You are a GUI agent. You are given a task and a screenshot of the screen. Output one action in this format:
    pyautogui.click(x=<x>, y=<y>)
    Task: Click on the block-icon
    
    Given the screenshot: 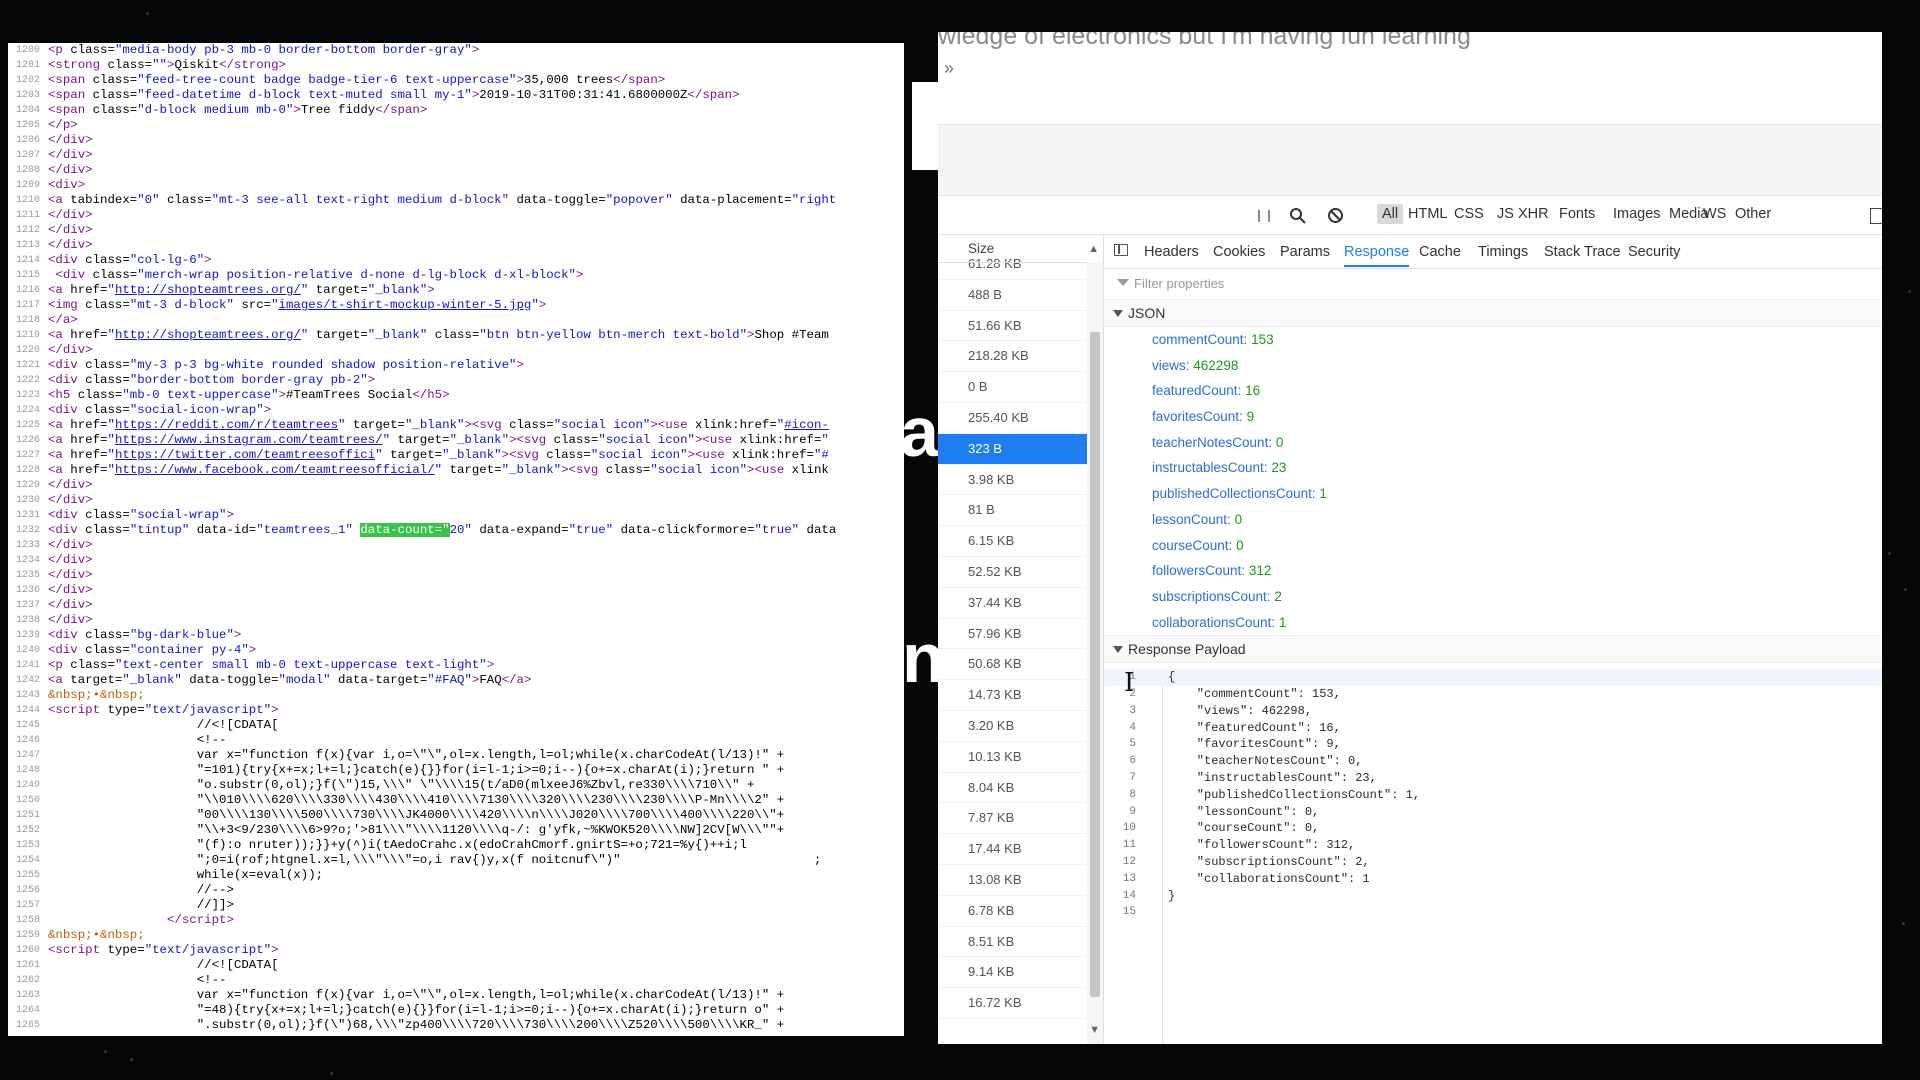 What is the action you would take?
    pyautogui.click(x=1335, y=215)
    